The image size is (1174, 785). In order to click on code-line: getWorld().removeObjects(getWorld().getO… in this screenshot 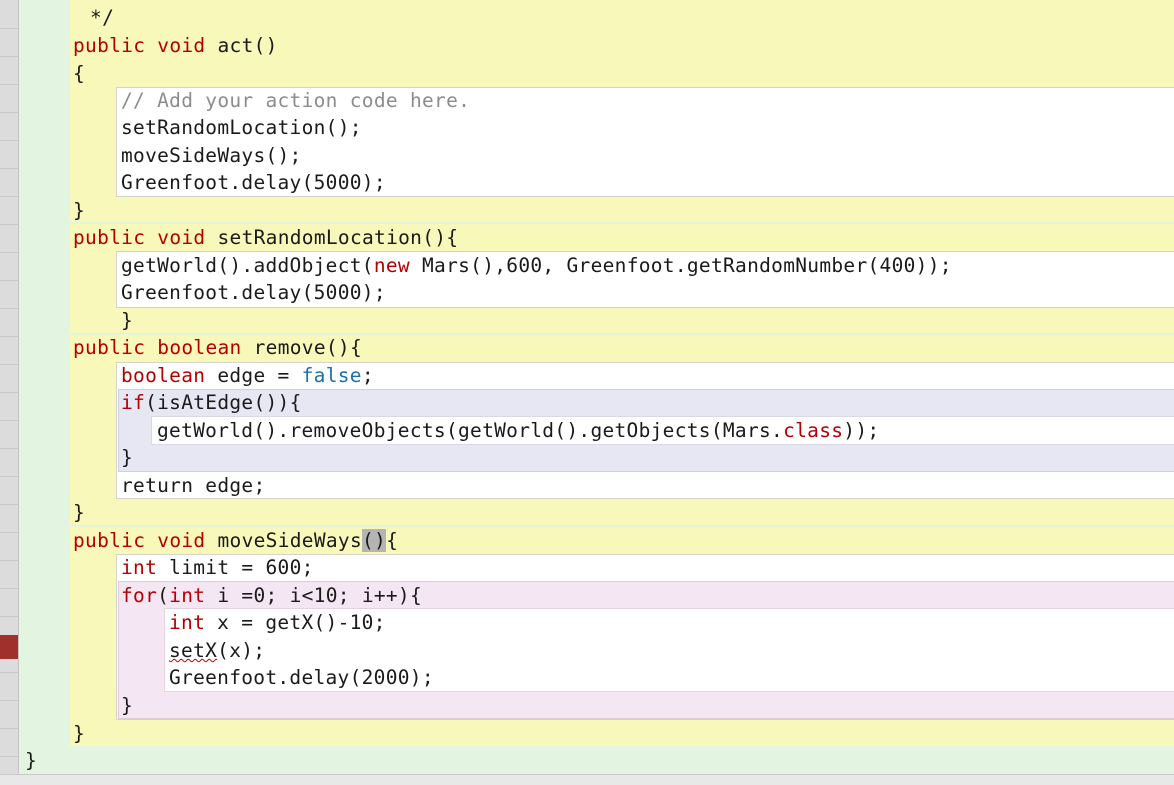, I will do `click(518, 430)`.